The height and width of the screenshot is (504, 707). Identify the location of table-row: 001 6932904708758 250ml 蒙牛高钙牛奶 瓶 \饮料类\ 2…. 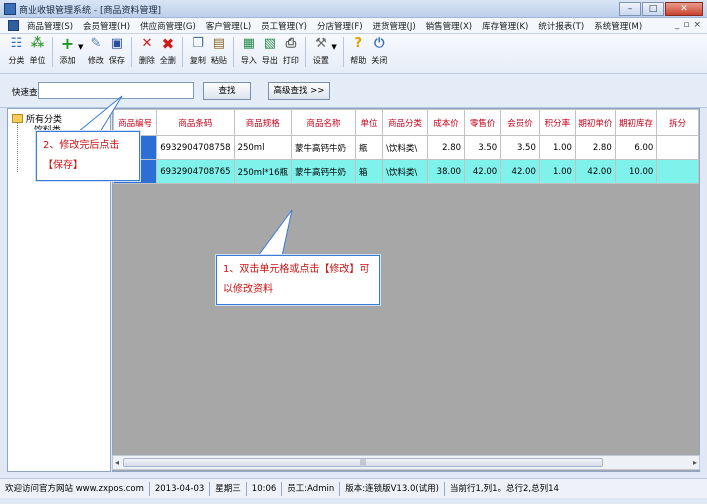
(406, 147).